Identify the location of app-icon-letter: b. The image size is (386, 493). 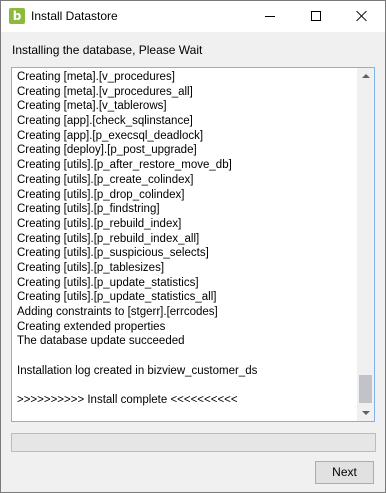
(17, 16).